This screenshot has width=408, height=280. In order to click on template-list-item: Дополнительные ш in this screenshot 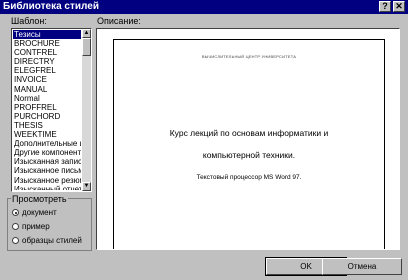, I will do `click(47, 143)`.